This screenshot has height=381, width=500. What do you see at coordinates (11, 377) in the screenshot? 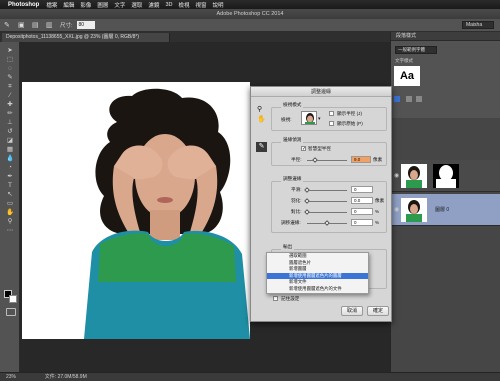
I see `zoom-level: 23%` at bounding box center [11, 377].